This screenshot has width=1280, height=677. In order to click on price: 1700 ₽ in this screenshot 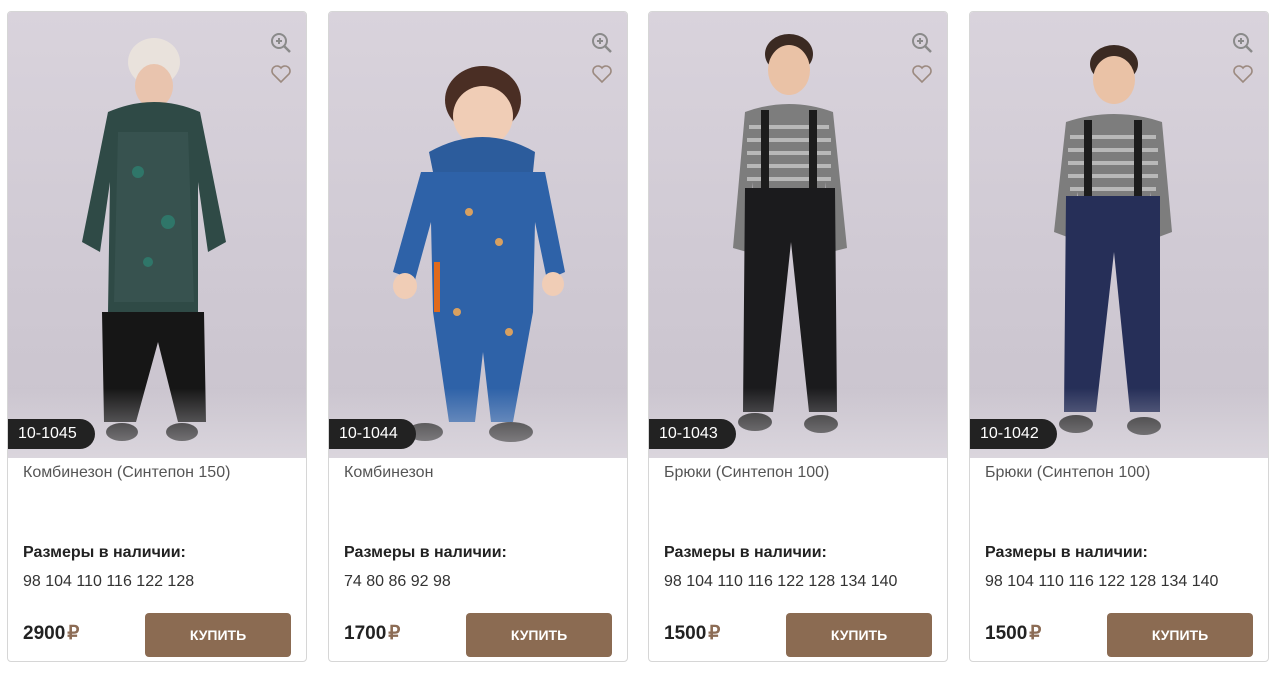, I will do `click(372, 633)`.